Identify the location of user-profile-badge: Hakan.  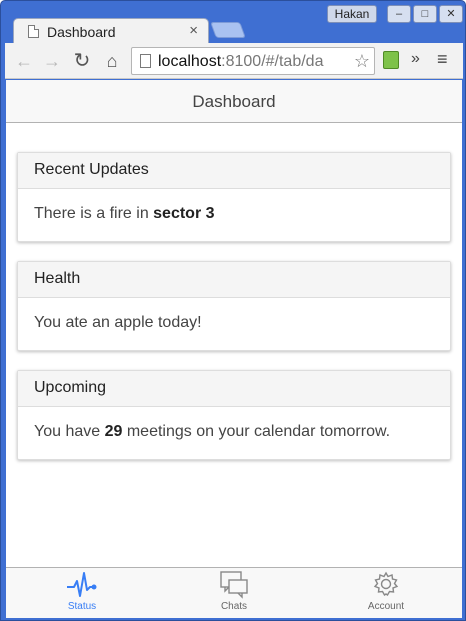
(352, 14).